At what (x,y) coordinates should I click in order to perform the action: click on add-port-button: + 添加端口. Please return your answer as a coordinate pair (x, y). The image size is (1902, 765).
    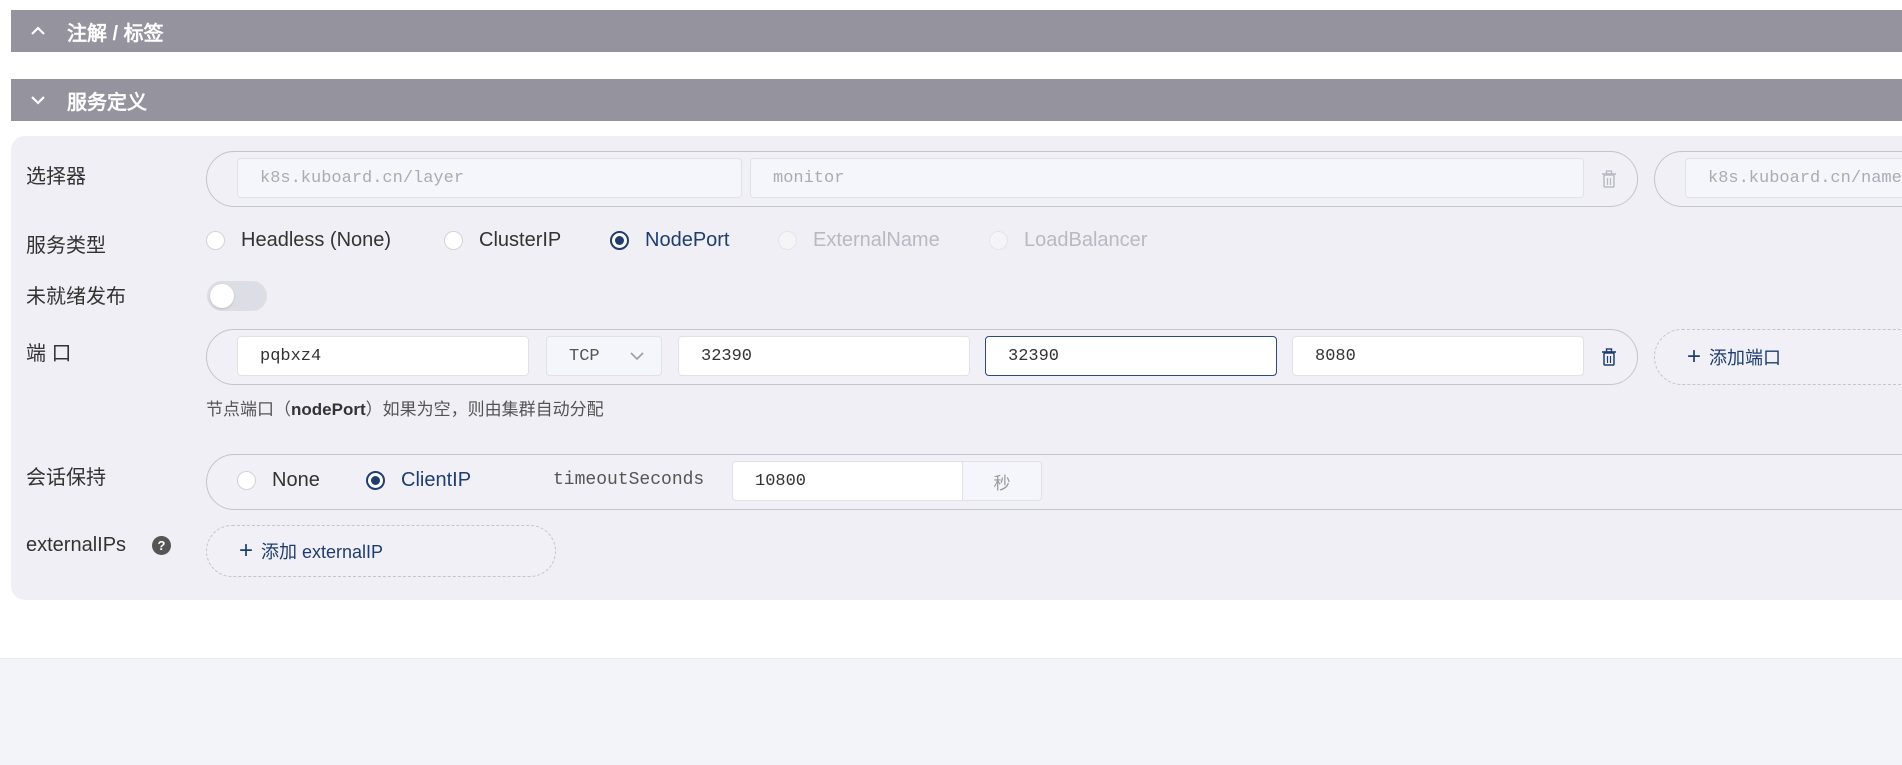
    Looking at the image, I should click on (1778, 357).